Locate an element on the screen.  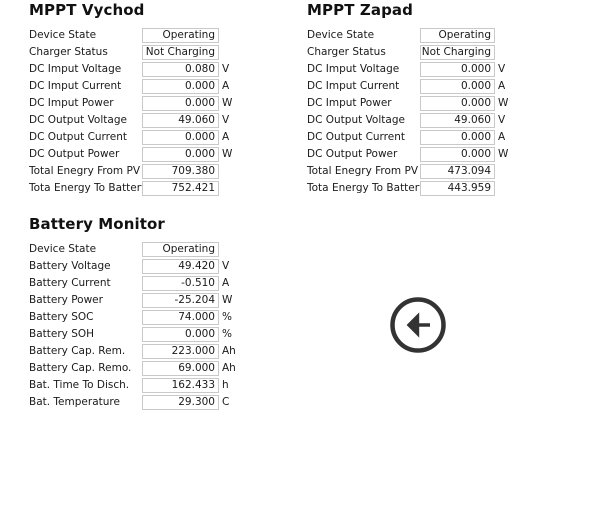
field-label: Battery Current is located at coordinates (70, 283).